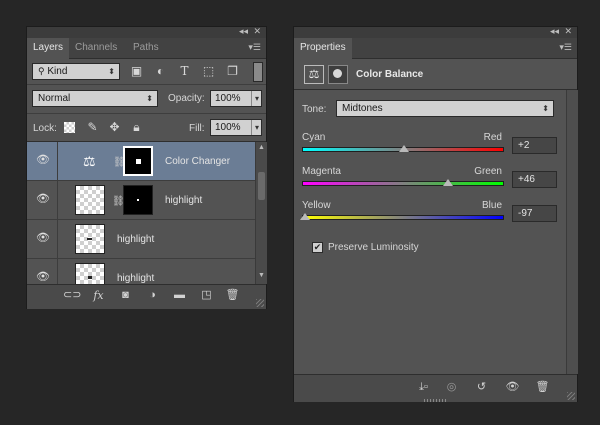  What do you see at coordinates (146, 32) in the screenshot?
I see `layers-panel-titlebar: ◂◂ ✕` at bounding box center [146, 32].